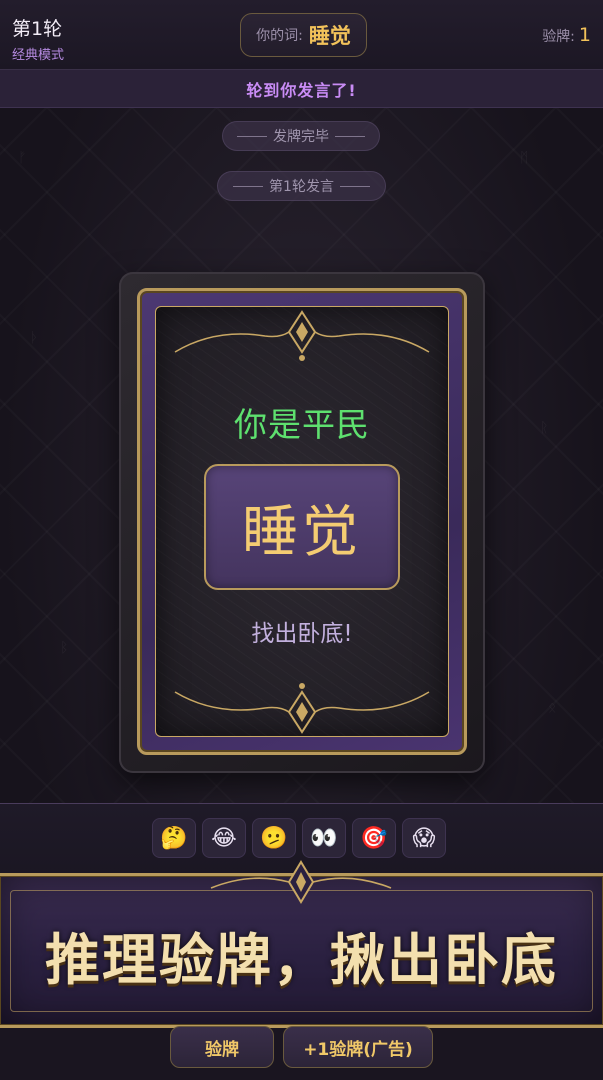 This screenshot has width=603, height=1080. What do you see at coordinates (358, 1047) in the screenshot?
I see `watch-ad-add-check-button: +1验牌(广告)` at bounding box center [358, 1047].